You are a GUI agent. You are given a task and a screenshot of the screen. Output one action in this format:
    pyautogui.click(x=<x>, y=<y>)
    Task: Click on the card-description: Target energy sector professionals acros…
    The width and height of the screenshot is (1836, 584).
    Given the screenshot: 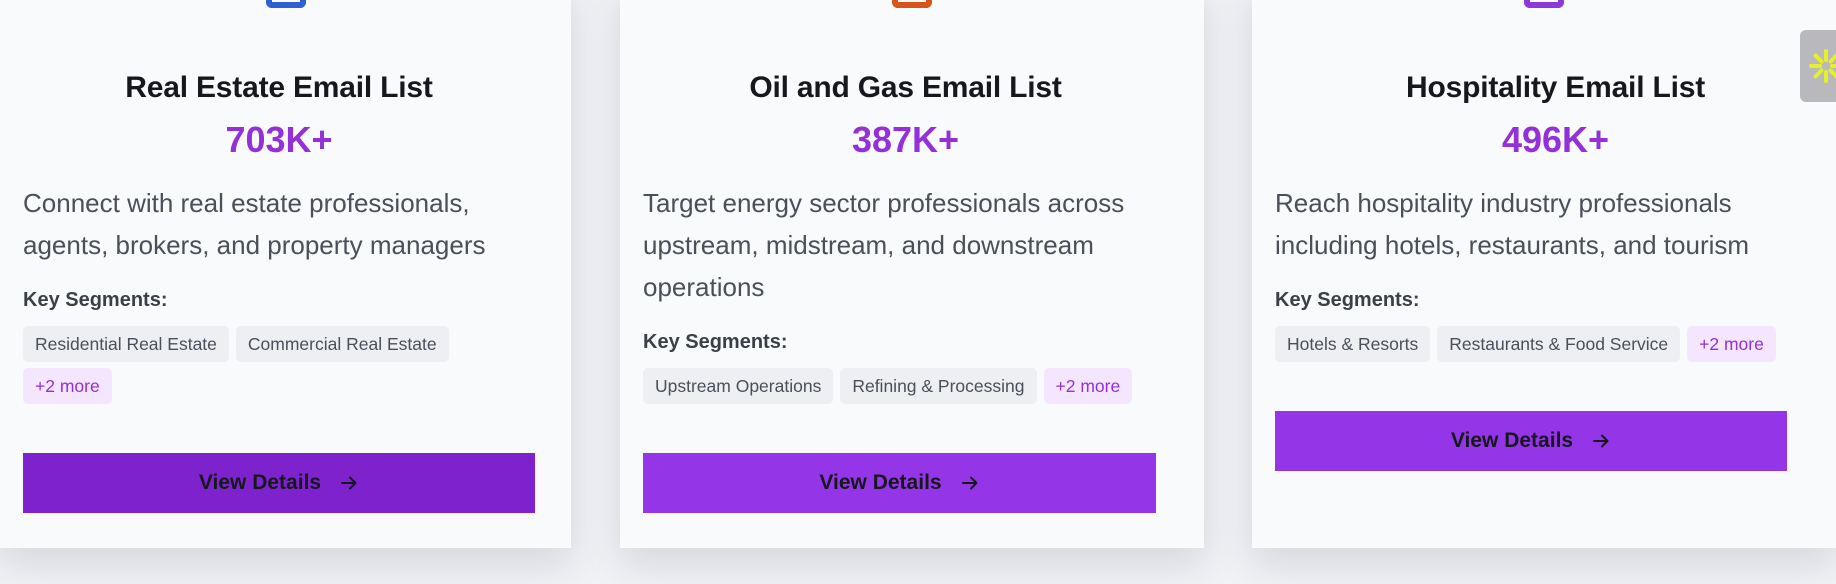 What is the action you would take?
    pyautogui.click(x=884, y=245)
    